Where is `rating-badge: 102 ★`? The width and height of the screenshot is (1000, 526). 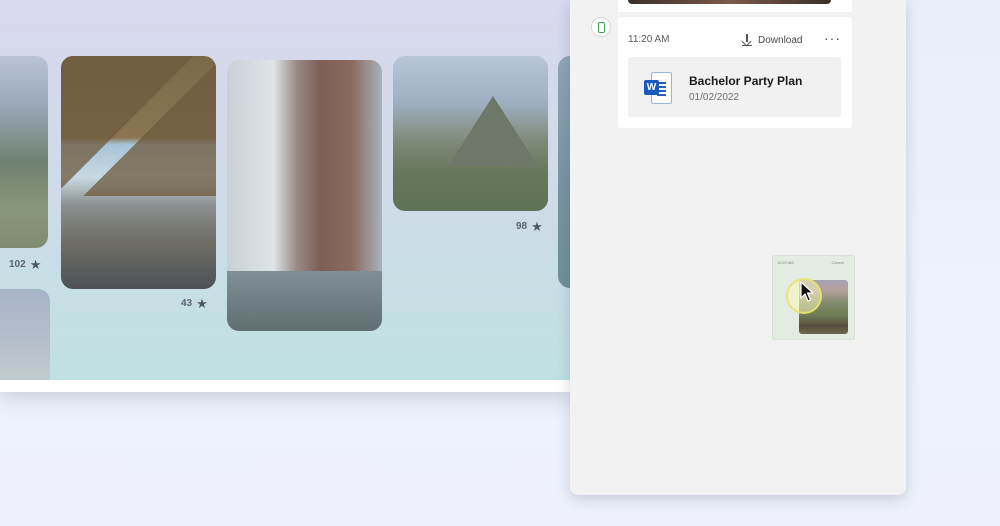
rating-badge: 102 ★ is located at coordinates (25, 264).